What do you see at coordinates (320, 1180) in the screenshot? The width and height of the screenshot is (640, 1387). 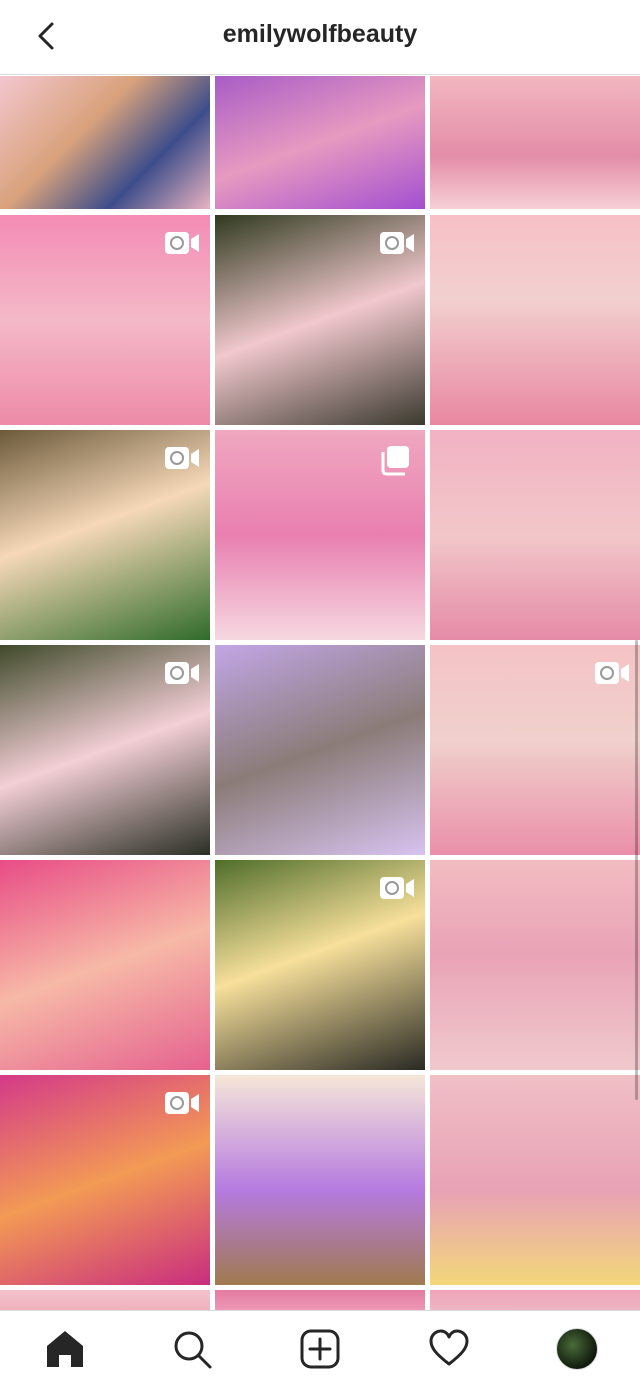 I see `post-dog-purple-wig` at bounding box center [320, 1180].